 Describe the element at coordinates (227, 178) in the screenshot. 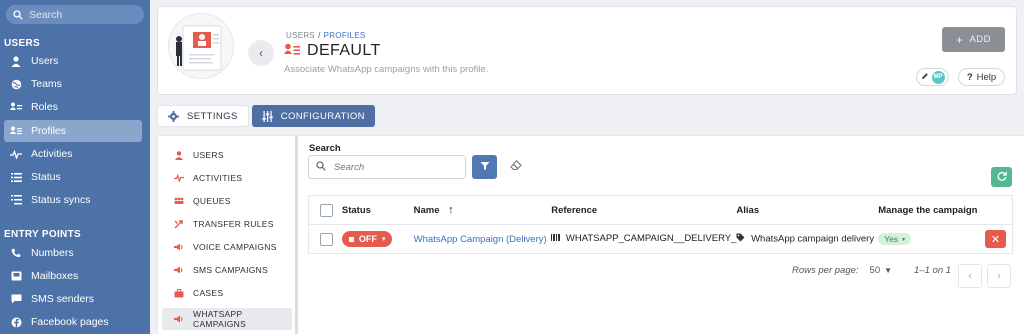

I see `subnav-item-activities: ACTIVITIES` at that location.